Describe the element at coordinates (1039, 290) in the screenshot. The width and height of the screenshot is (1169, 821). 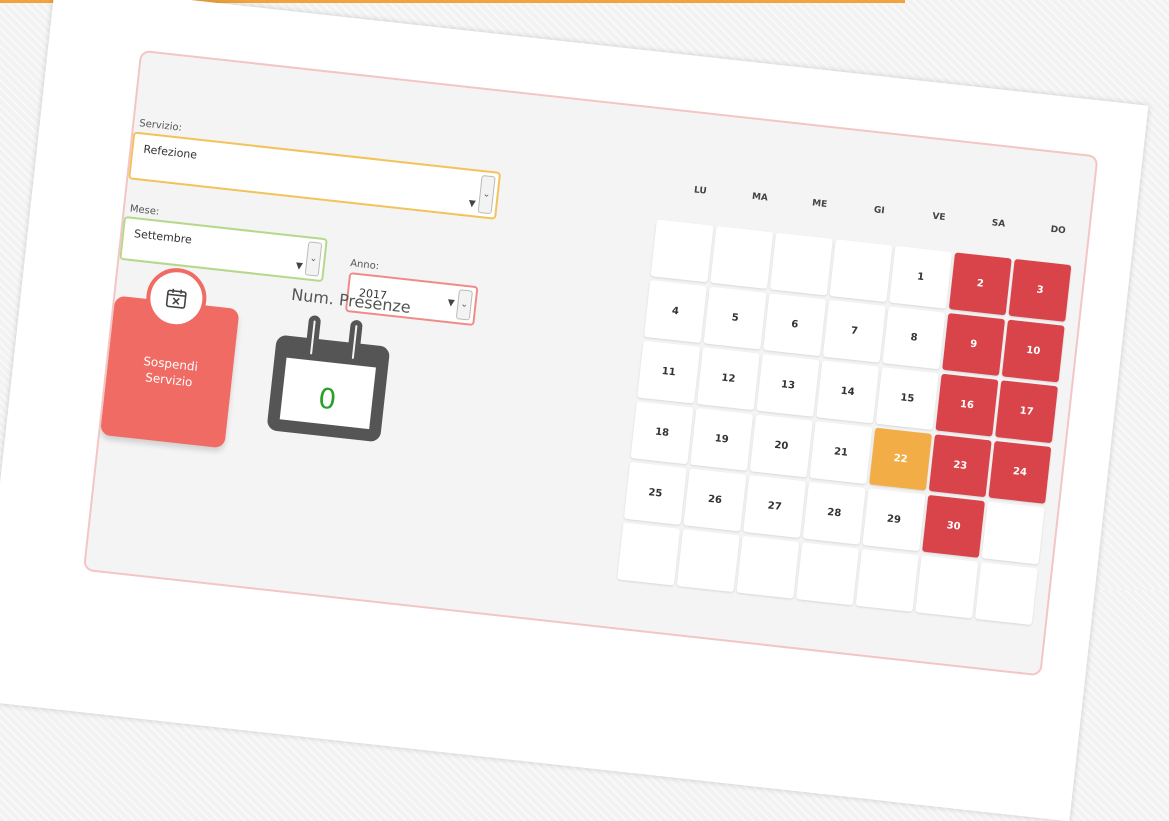
I see `day-cell-3: 3` at that location.